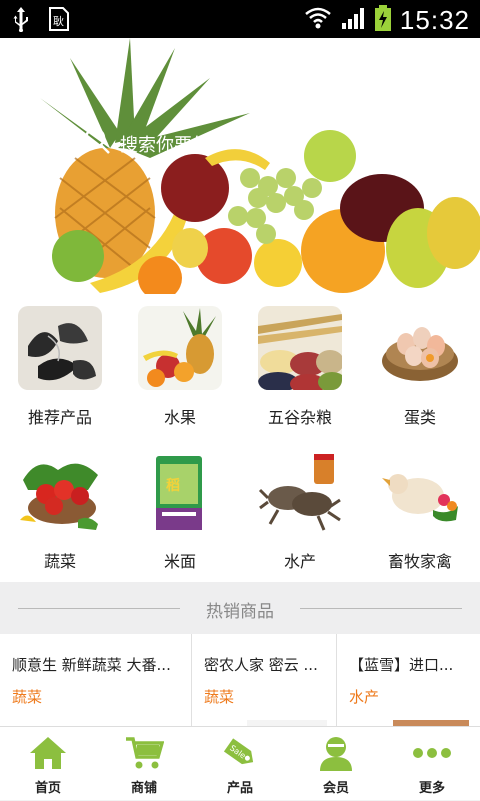  What do you see at coordinates (179, 417) in the screenshot?
I see `category-label: 水果` at bounding box center [179, 417].